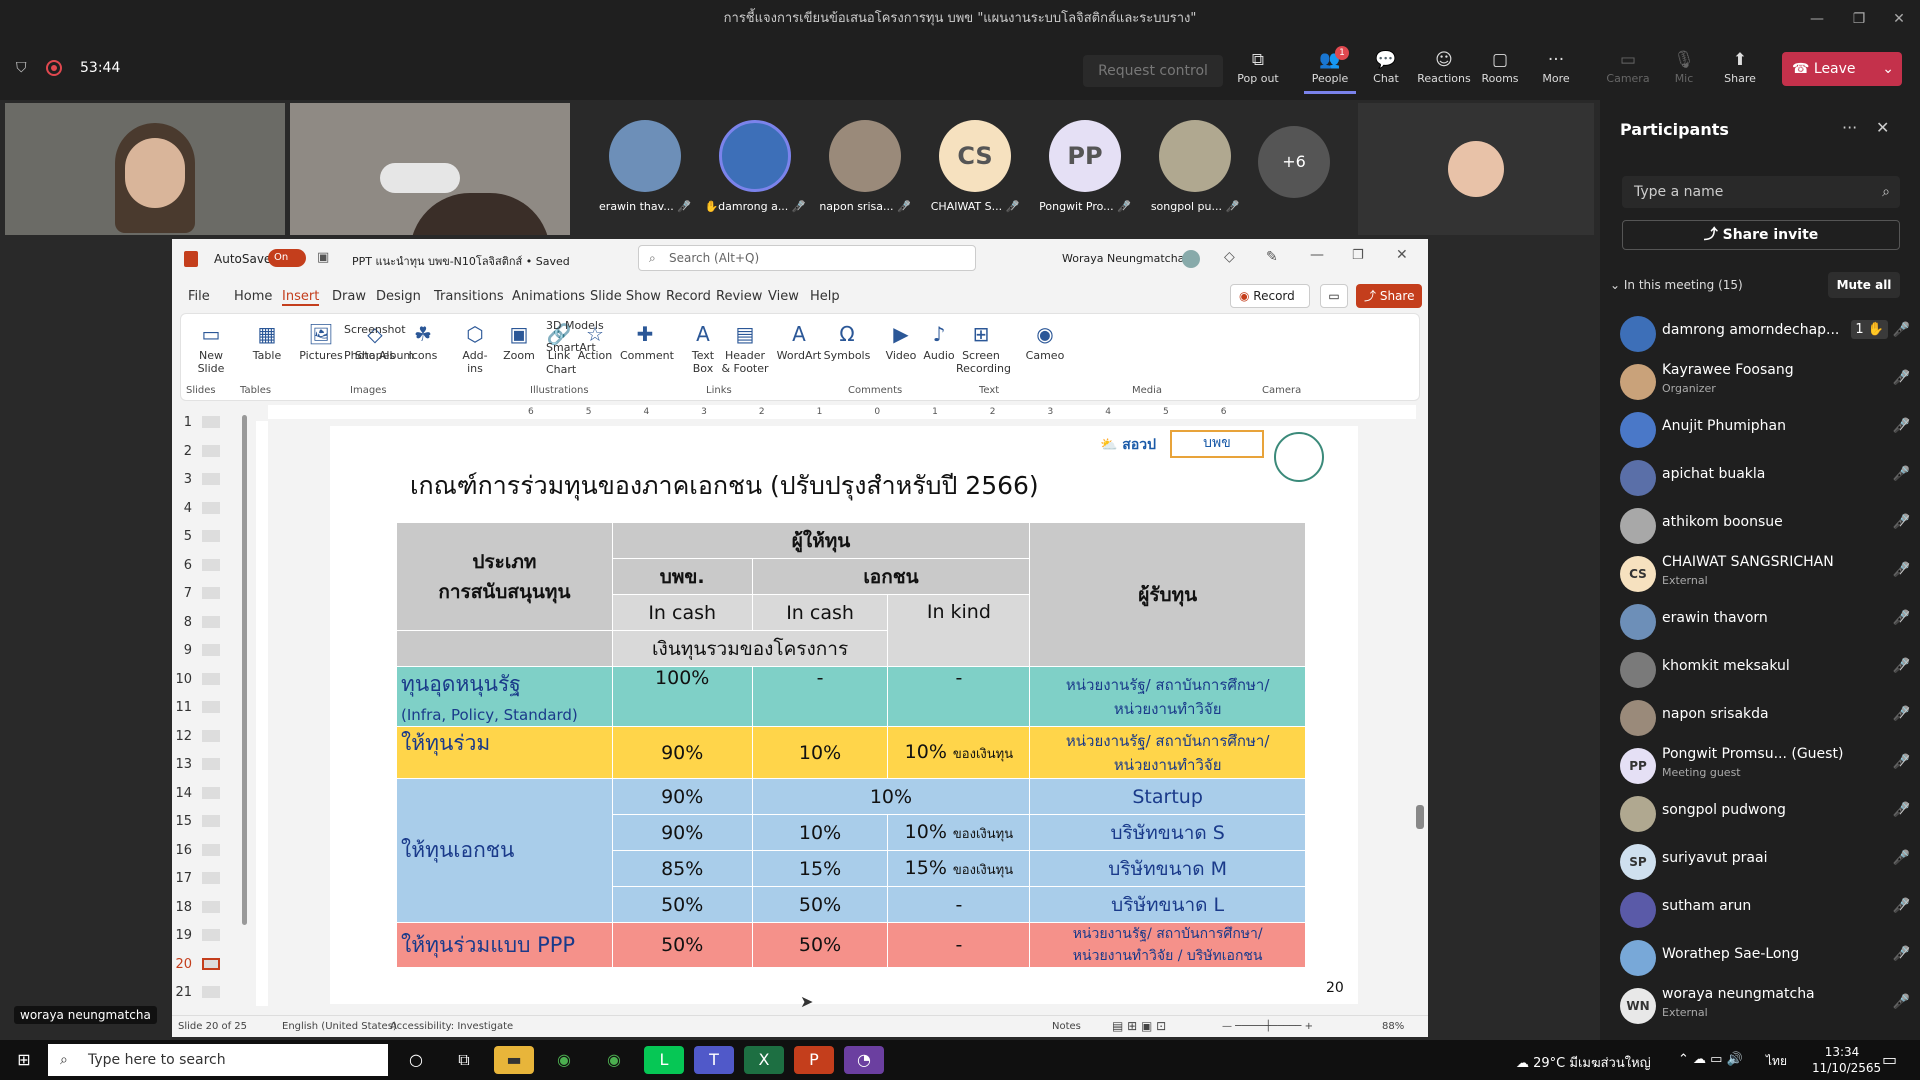 Image resolution: width=1920 pixels, height=1080 pixels. Describe the element at coordinates (847, 340) in the screenshot. I see `ribbon-symbols-button: Ω Symbols` at that location.